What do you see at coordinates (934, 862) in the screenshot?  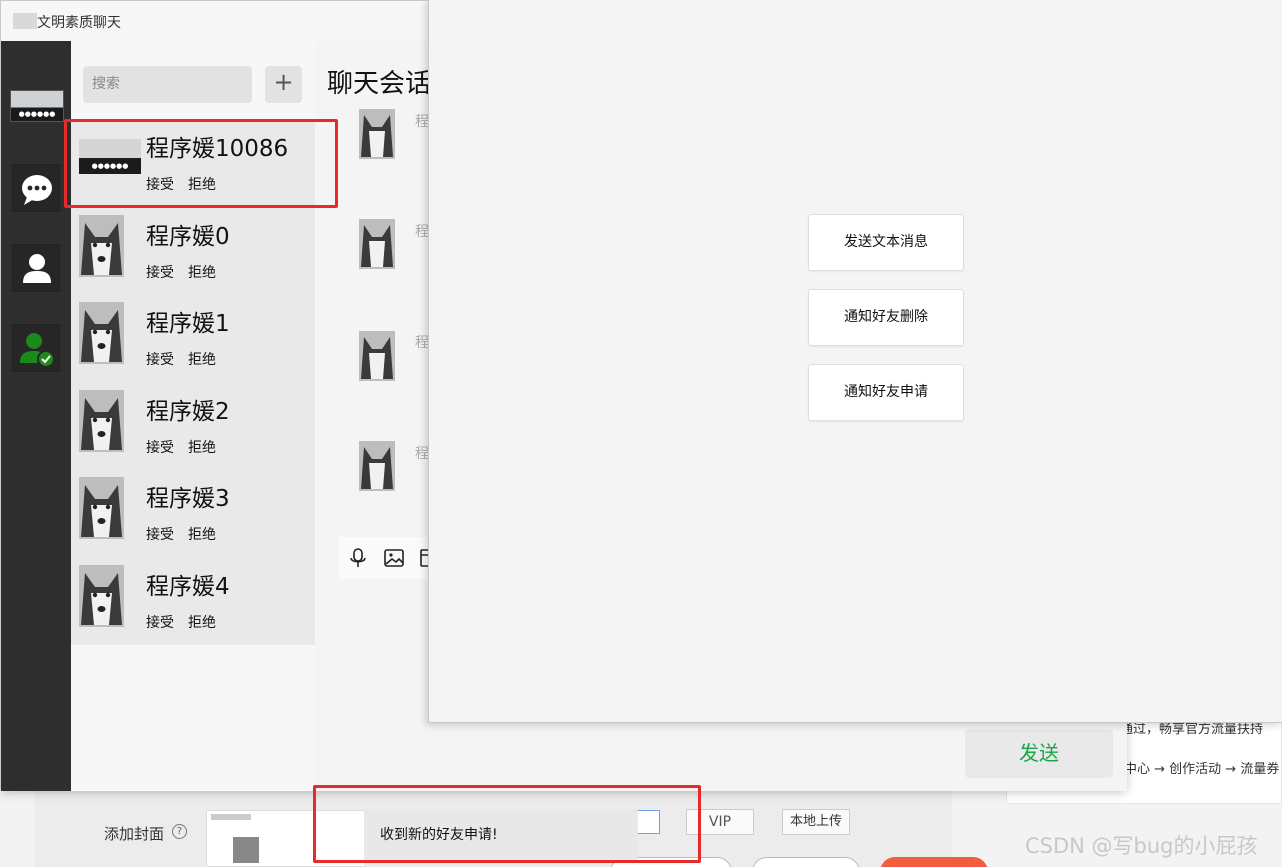 I see `background-publish-button` at bounding box center [934, 862].